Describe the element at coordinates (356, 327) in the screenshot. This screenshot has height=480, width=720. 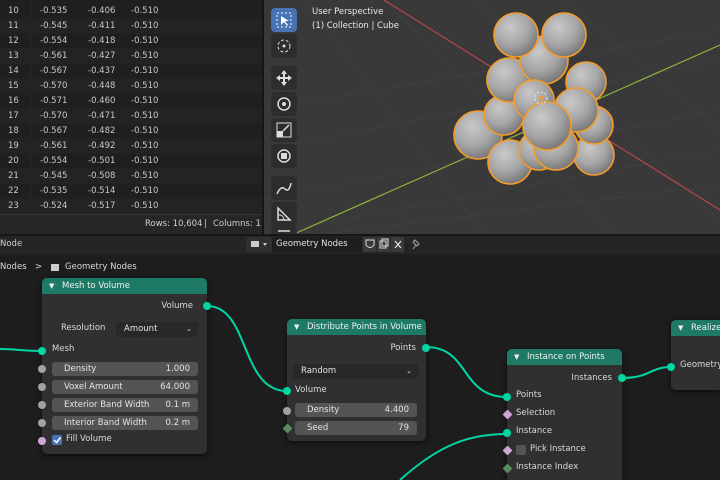
I see `node-header: ▼ Distribute Points in Volume` at that location.